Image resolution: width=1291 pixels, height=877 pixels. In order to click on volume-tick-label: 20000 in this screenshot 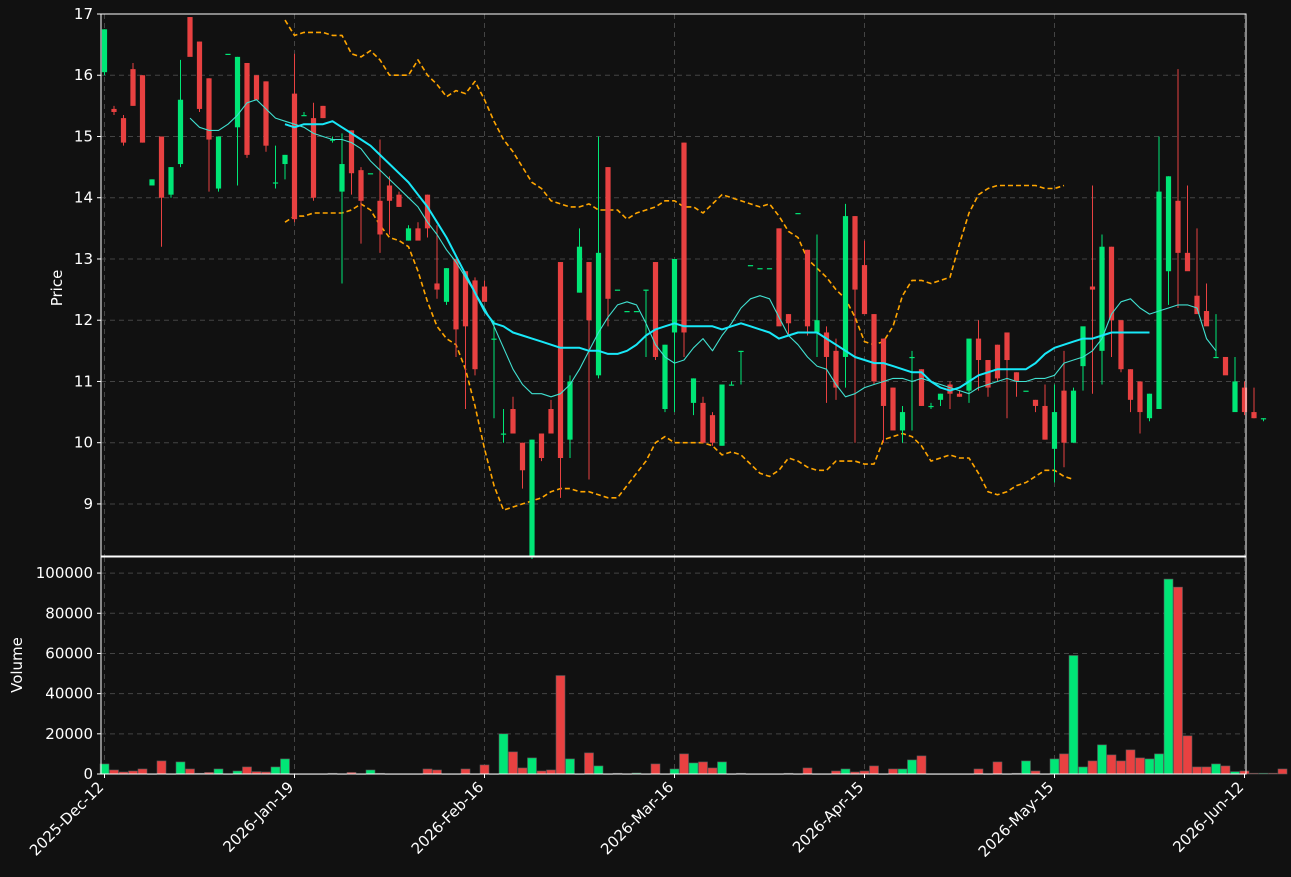, I will do `click(69, 734)`.